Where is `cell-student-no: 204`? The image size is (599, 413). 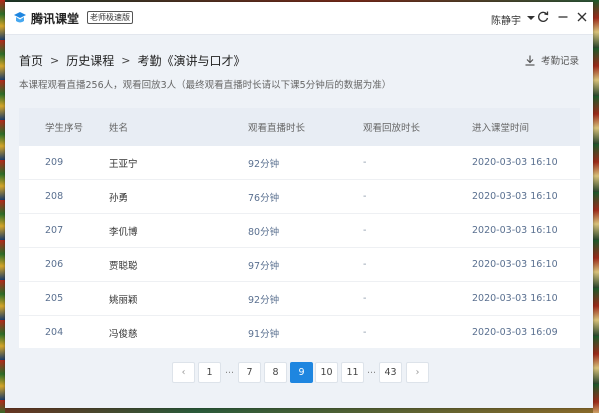 cell-student-no: 204 is located at coordinates (54, 332).